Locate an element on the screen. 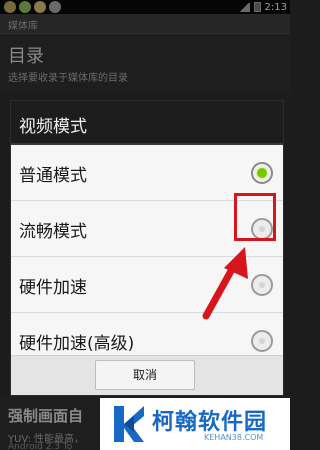 Image resolution: width=320 pixels, height=450 pixels. dialog-footer: 取消 is located at coordinates (147, 375).